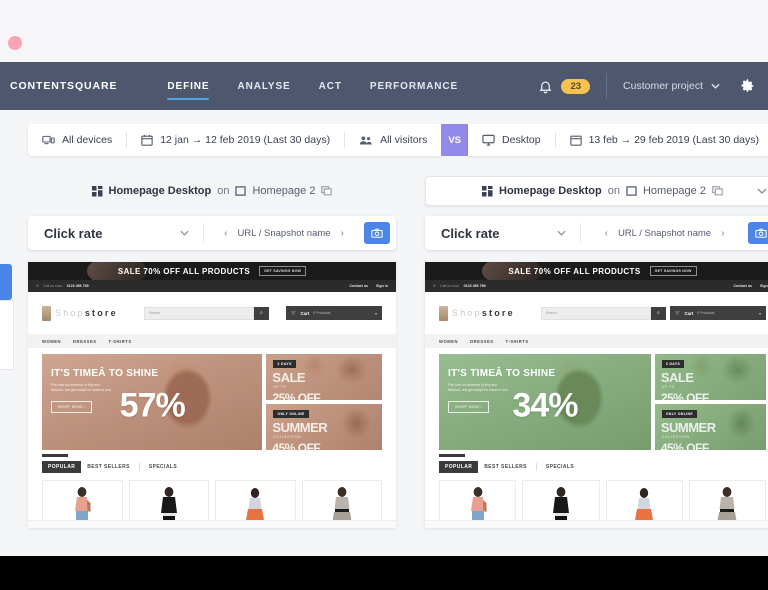  What do you see at coordinates (77, 140) in the screenshot?
I see `device-filter-left: All devices` at bounding box center [77, 140].